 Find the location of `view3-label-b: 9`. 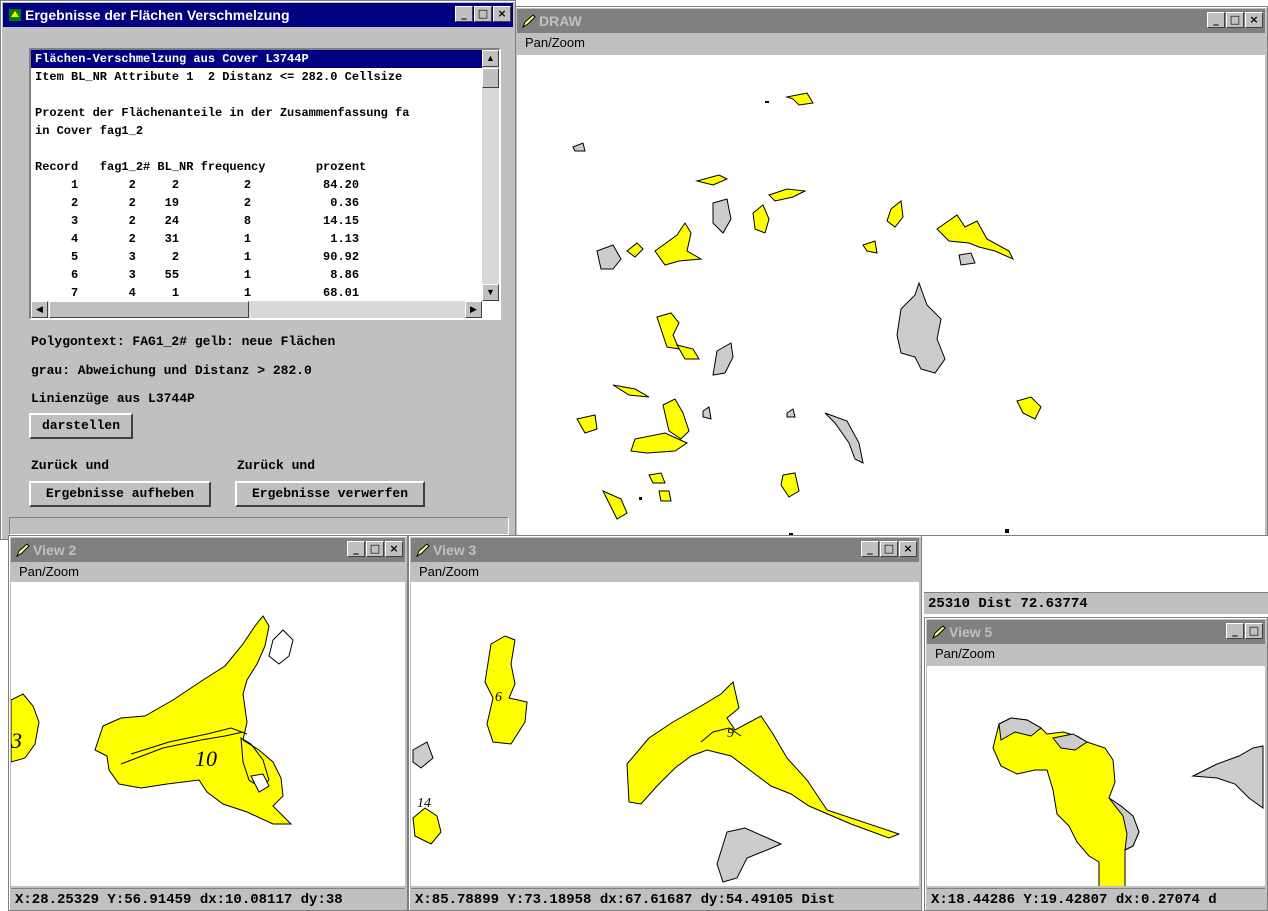

view3-label-b: 9 is located at coordinates (730, 733).